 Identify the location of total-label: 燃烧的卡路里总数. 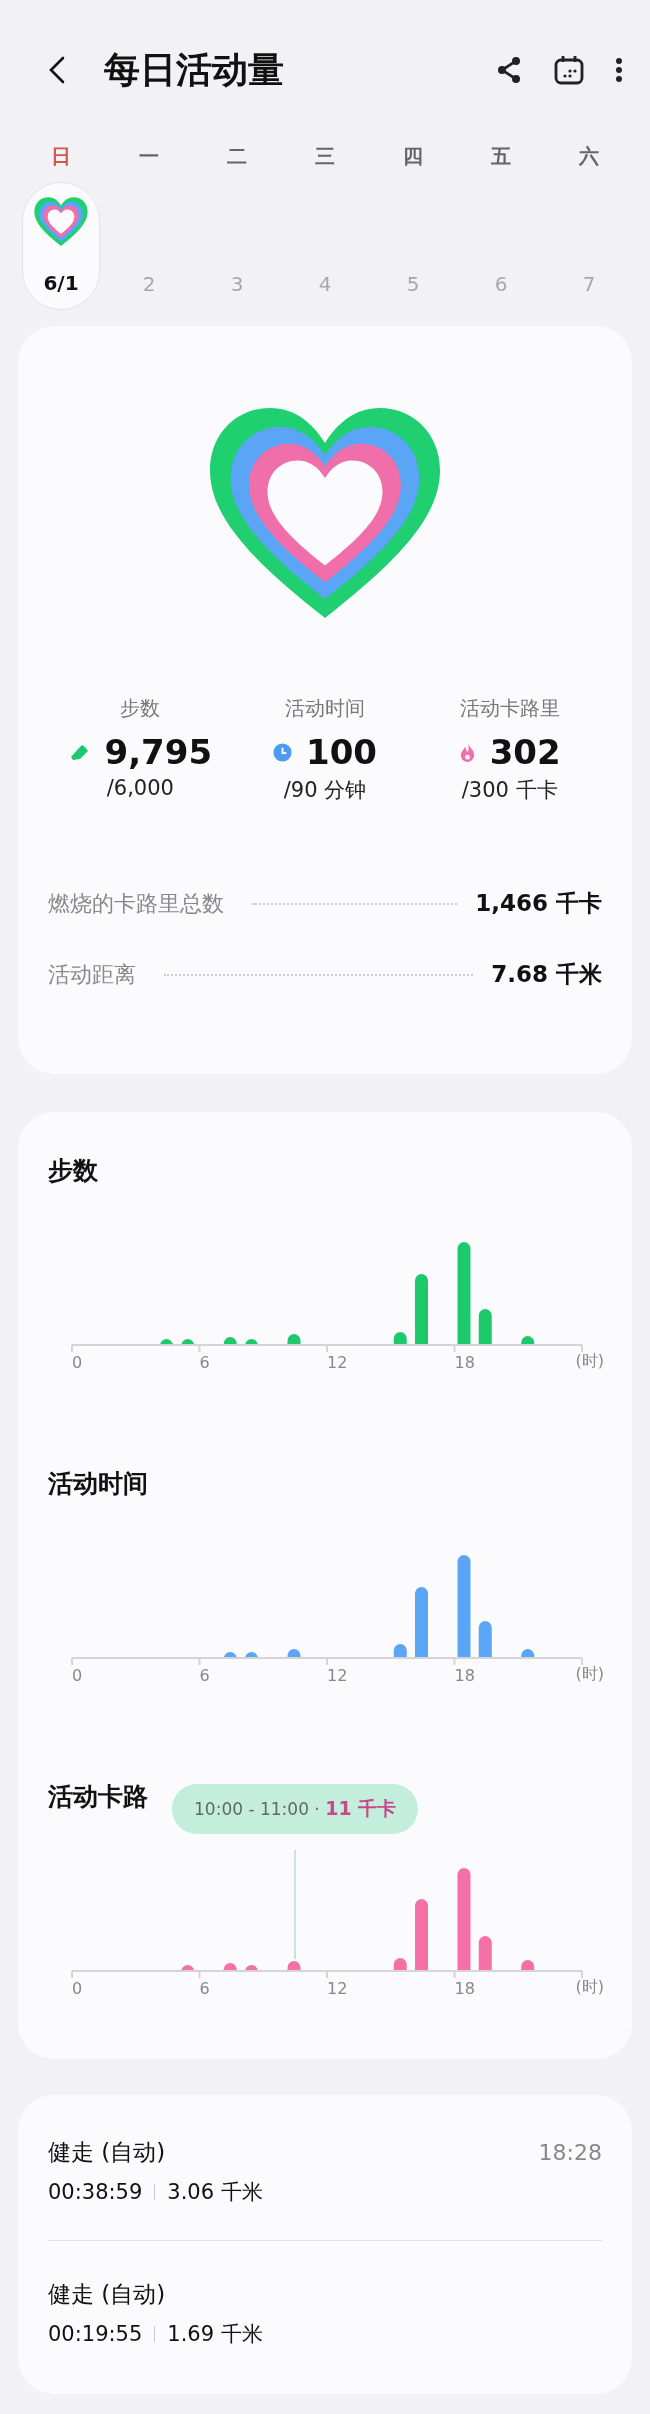
(136, 903).